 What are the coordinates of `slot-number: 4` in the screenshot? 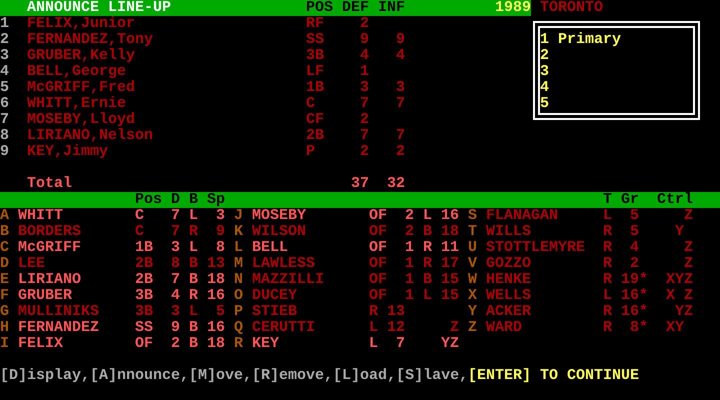 It's located at (549, 88).